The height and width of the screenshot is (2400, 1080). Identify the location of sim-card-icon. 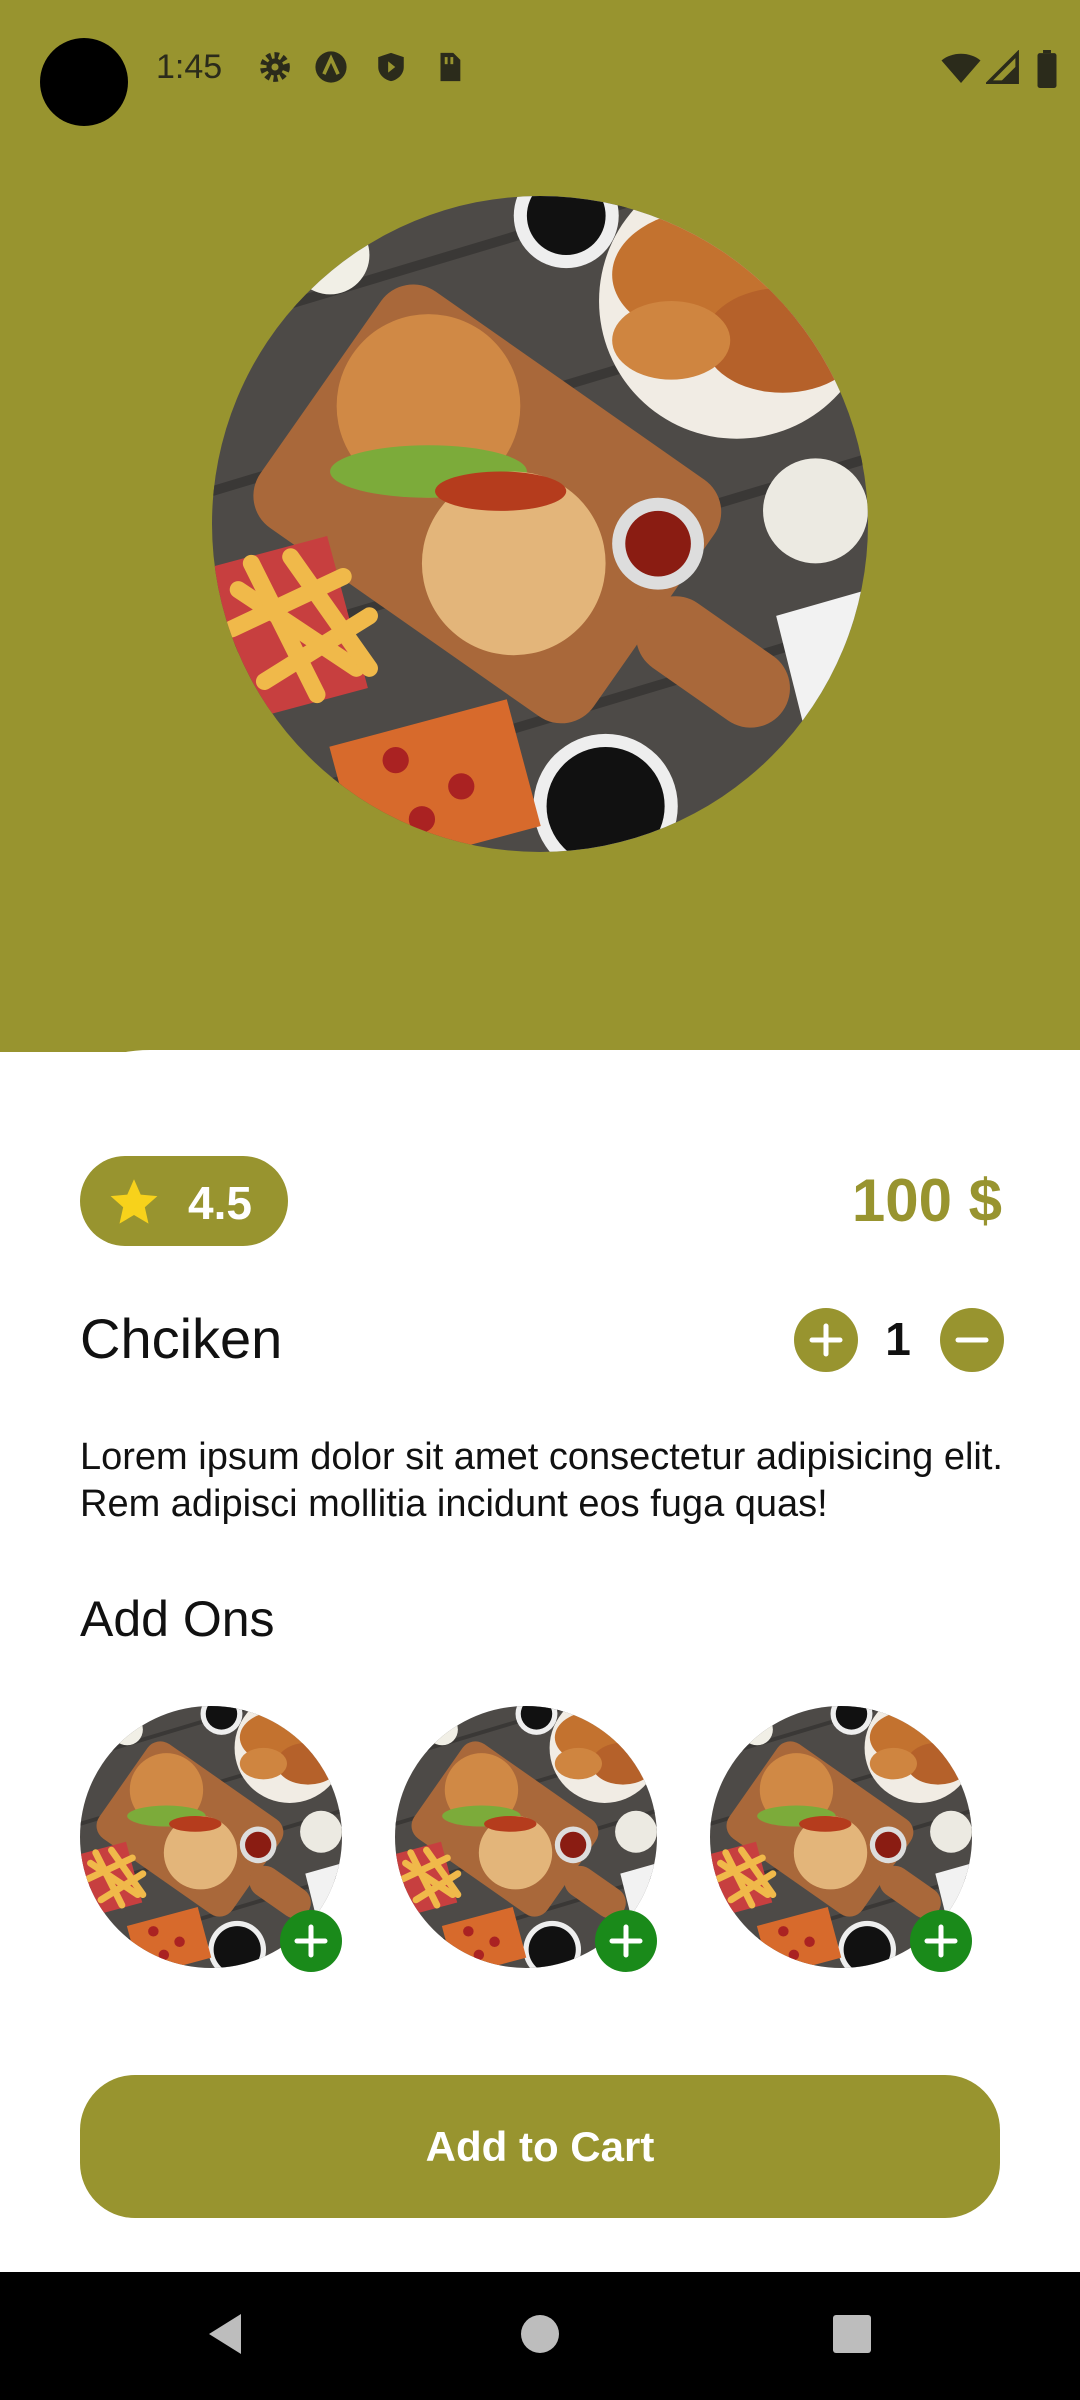
(450, 67).